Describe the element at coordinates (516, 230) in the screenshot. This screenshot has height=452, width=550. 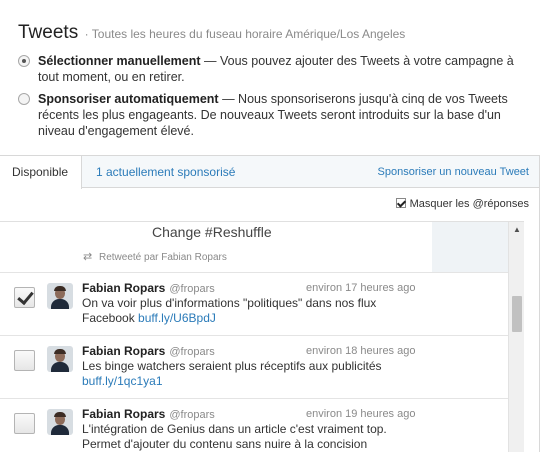
I see `scroll-up-arrow-icon: ▲` at that location.